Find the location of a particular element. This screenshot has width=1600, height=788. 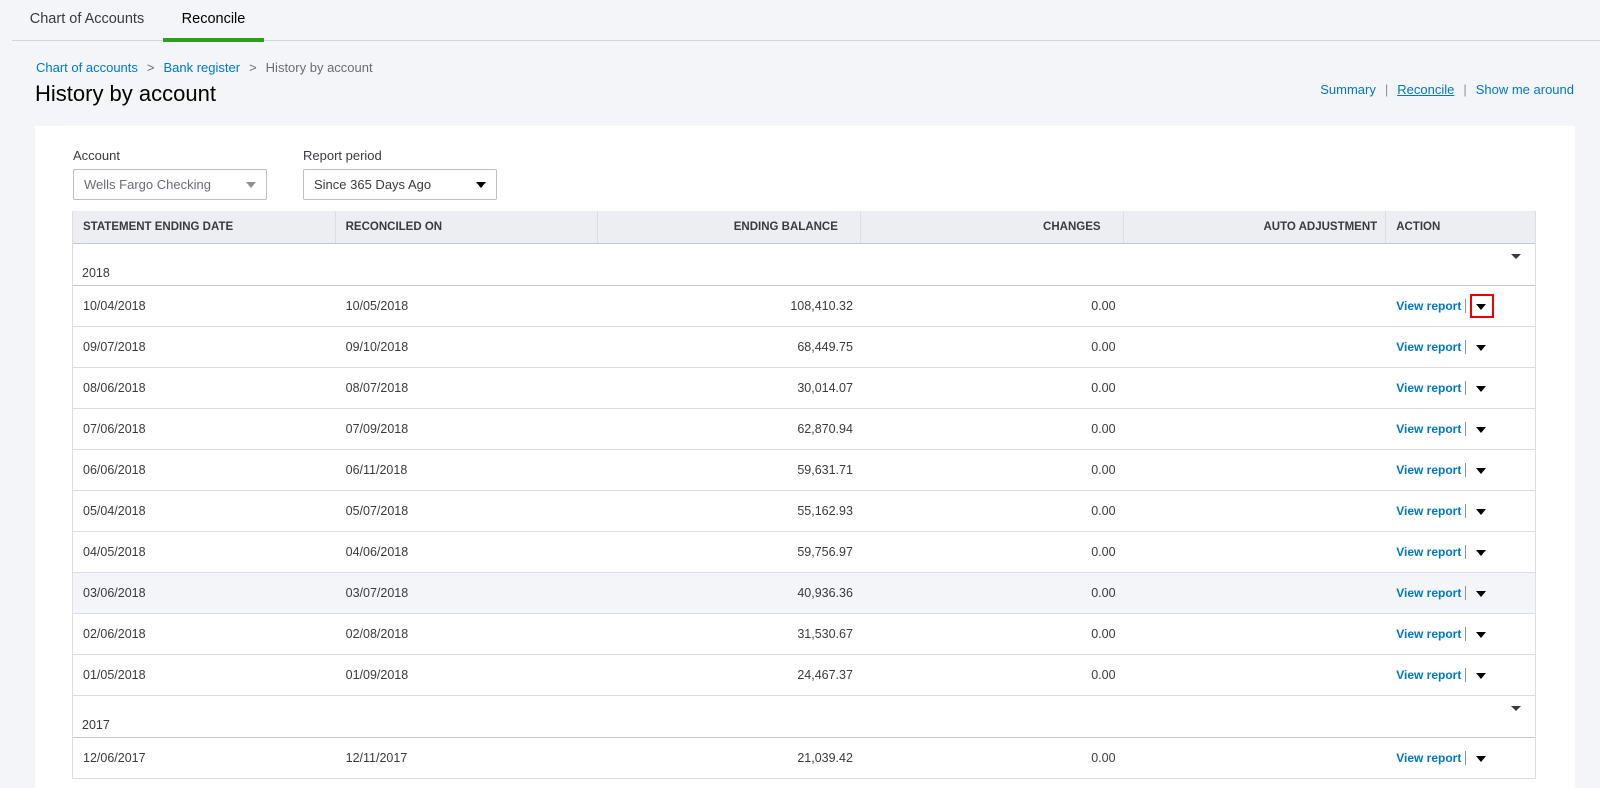

cell-reconciled-on: 09/10/2018 is located at coordinates (377, 347).